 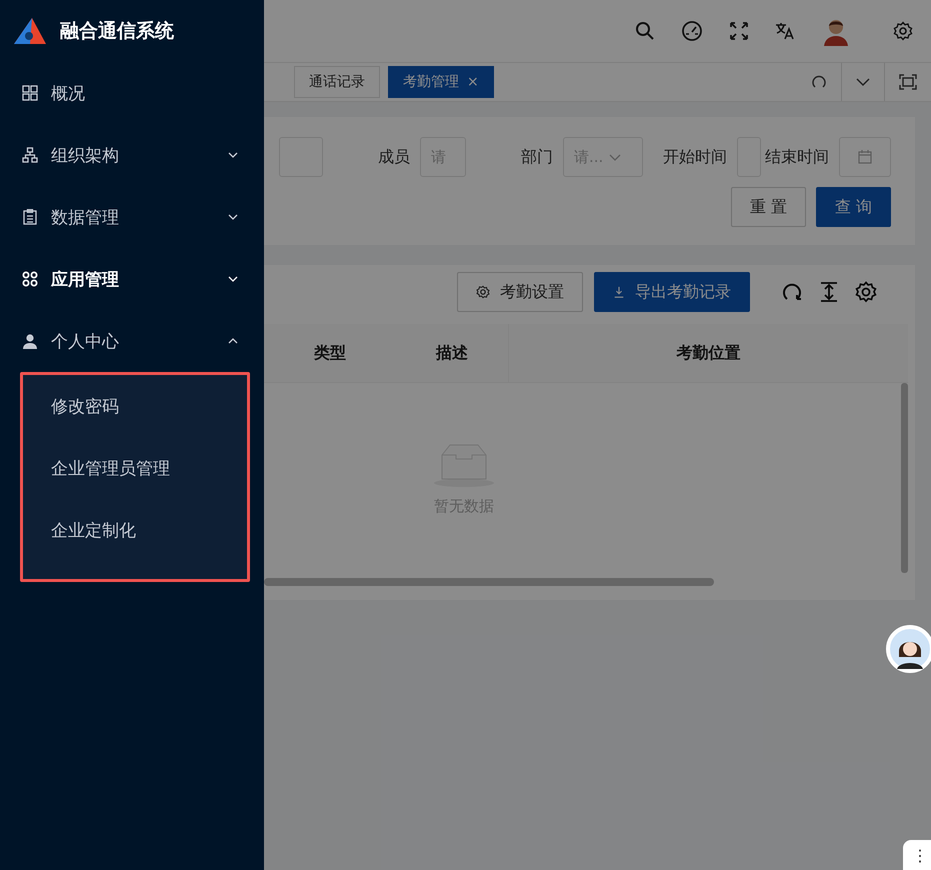 What do you see at coordinates (917, 855) in the screenshot?
I see `more-button: ⋮` at bounding box center [917, 855].